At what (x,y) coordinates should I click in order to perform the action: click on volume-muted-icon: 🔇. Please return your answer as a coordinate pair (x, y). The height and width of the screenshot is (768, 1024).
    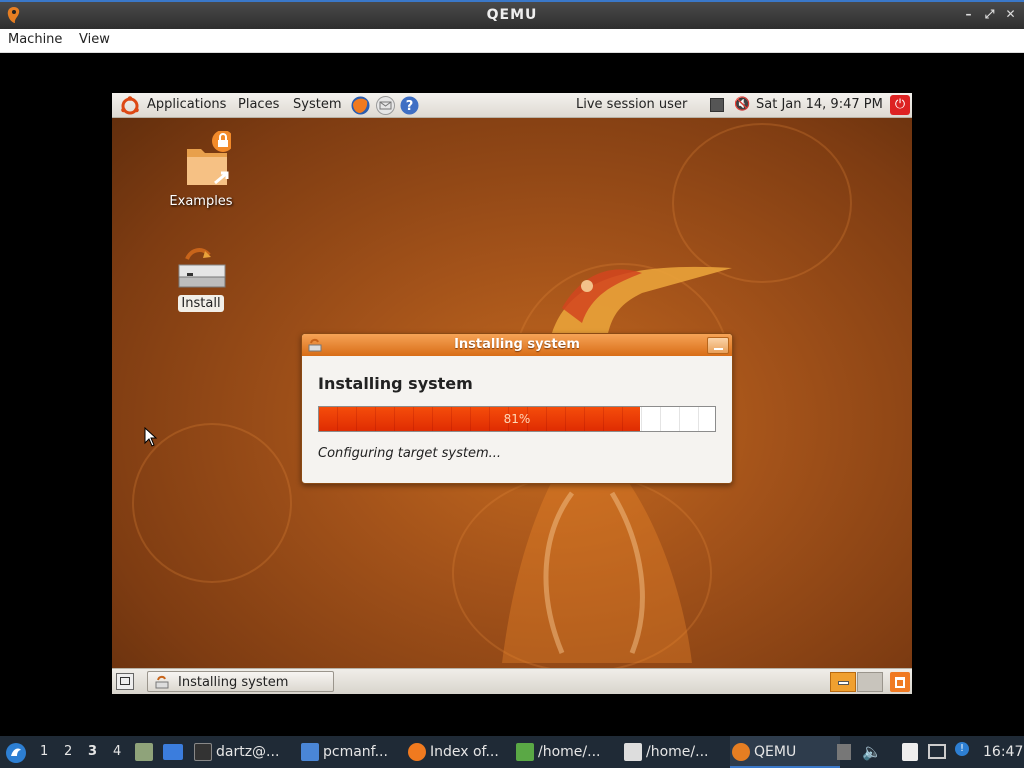
    Looking at the image, I should click on (742, 104).